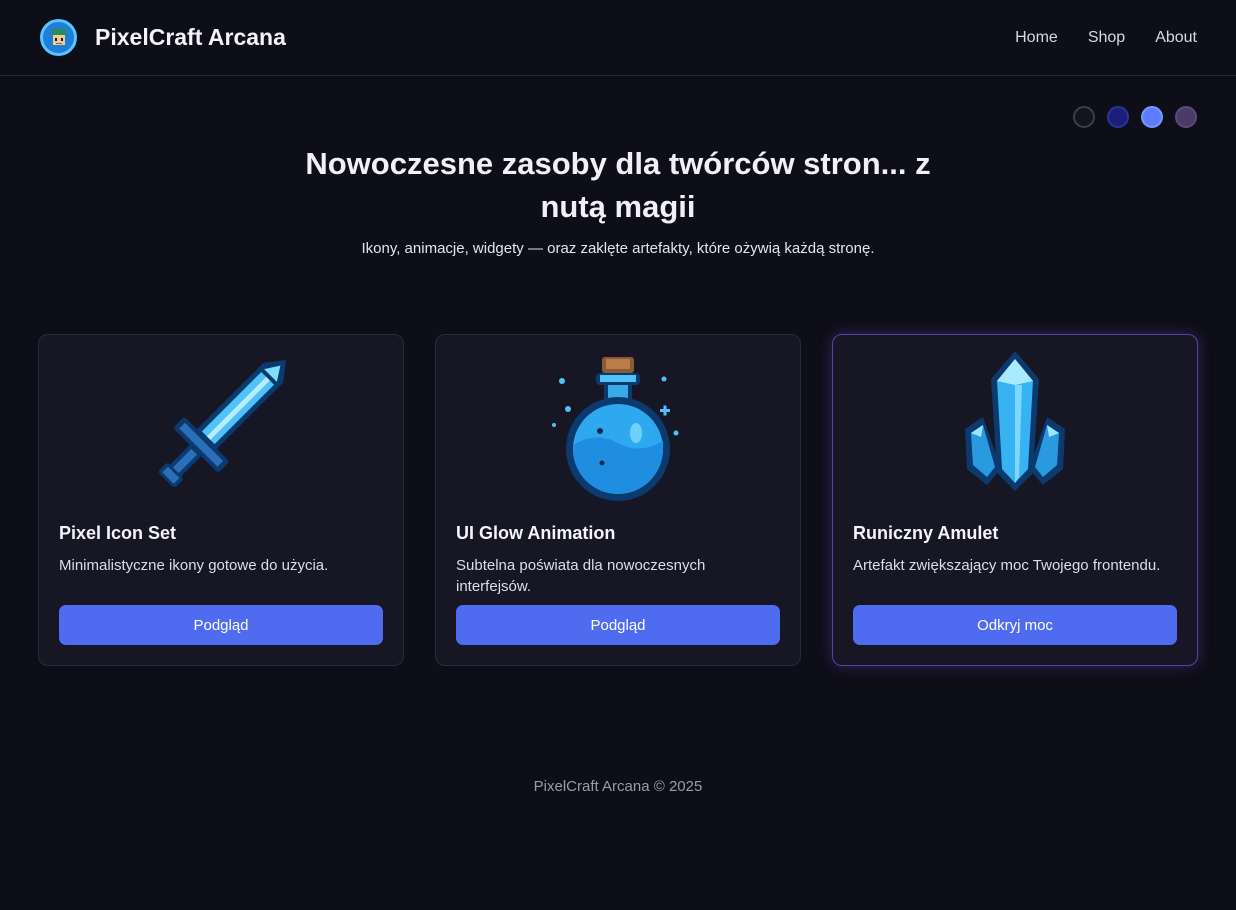  What do you see at coordinates (1015, 625) in the screenshot?
I see `discover-power-button: Odkryj moc` at bounding box center [1015, 625].